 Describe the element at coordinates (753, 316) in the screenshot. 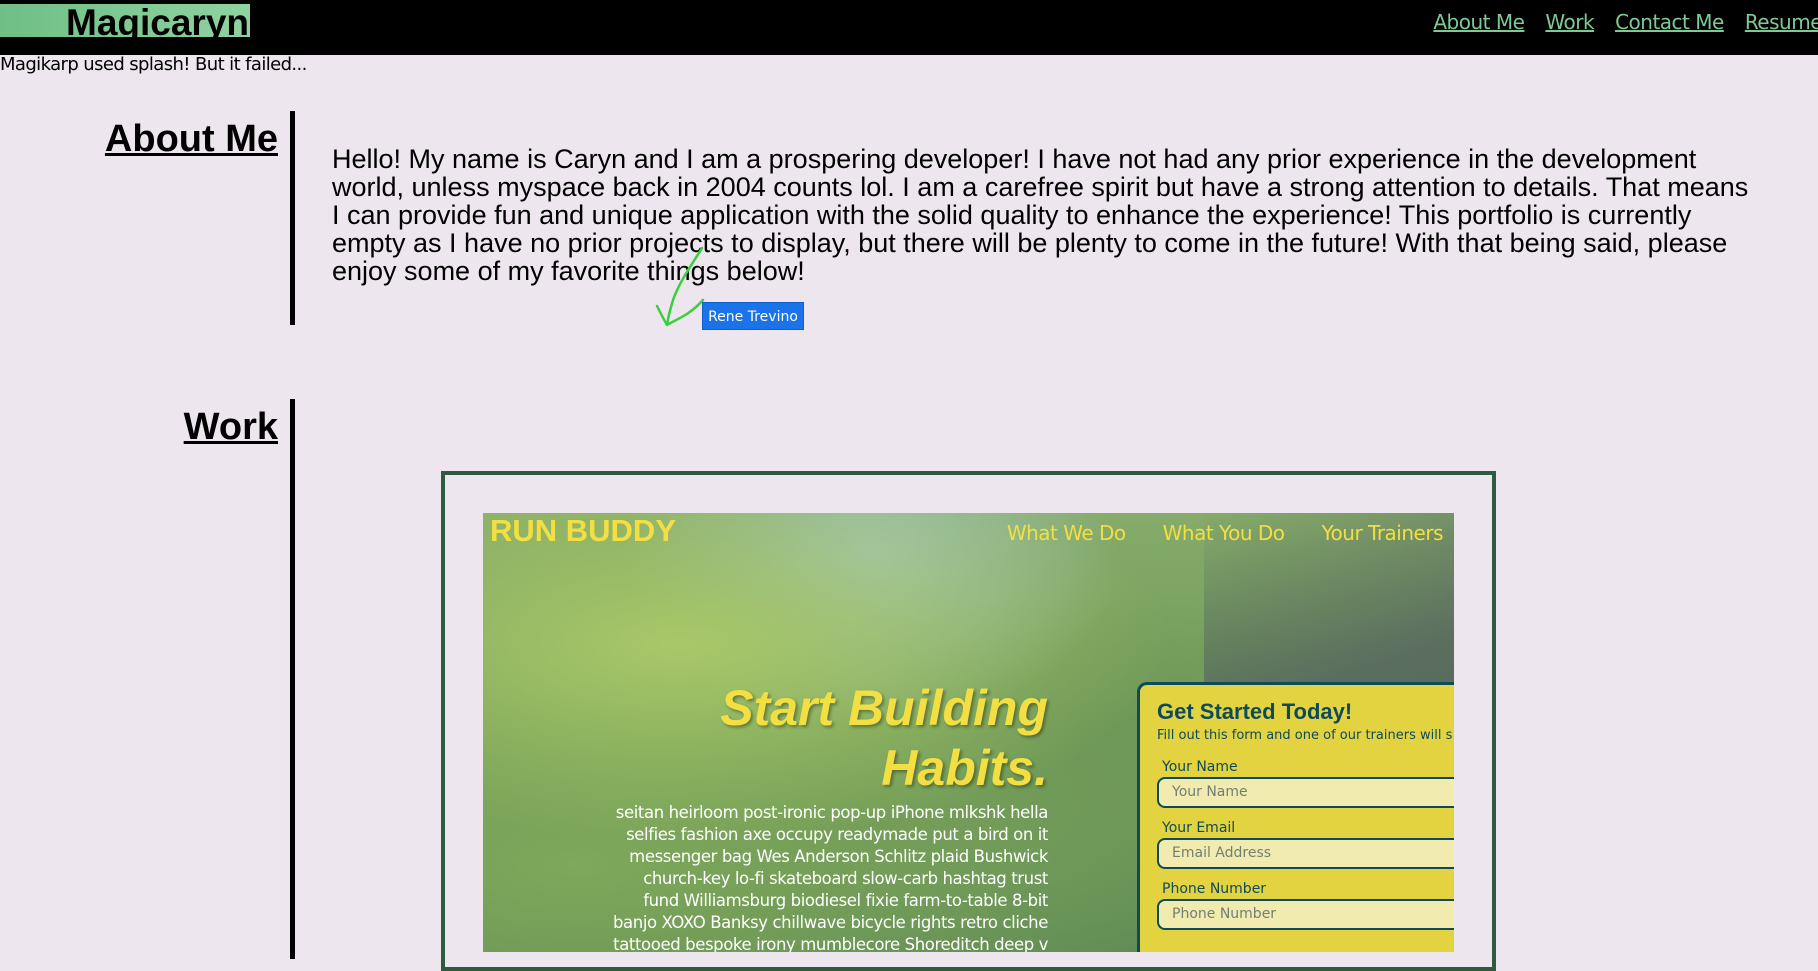

I see `annotation-name-tag: Rene Trevino` at that location.